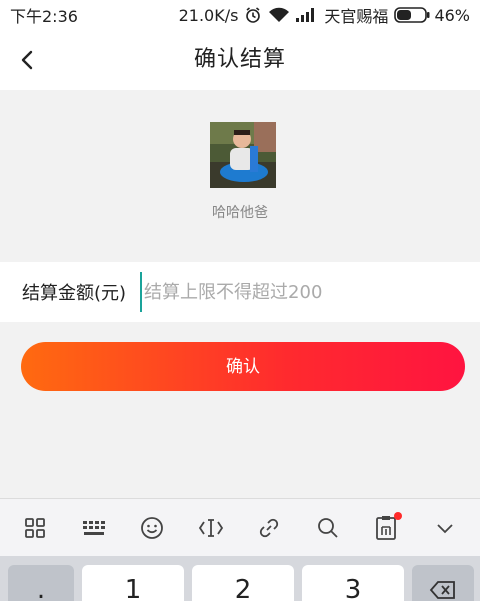 The height and width of the screenshot is (601, 480). I want to click on amount-label: 结算金额(元), so click(74, 293).